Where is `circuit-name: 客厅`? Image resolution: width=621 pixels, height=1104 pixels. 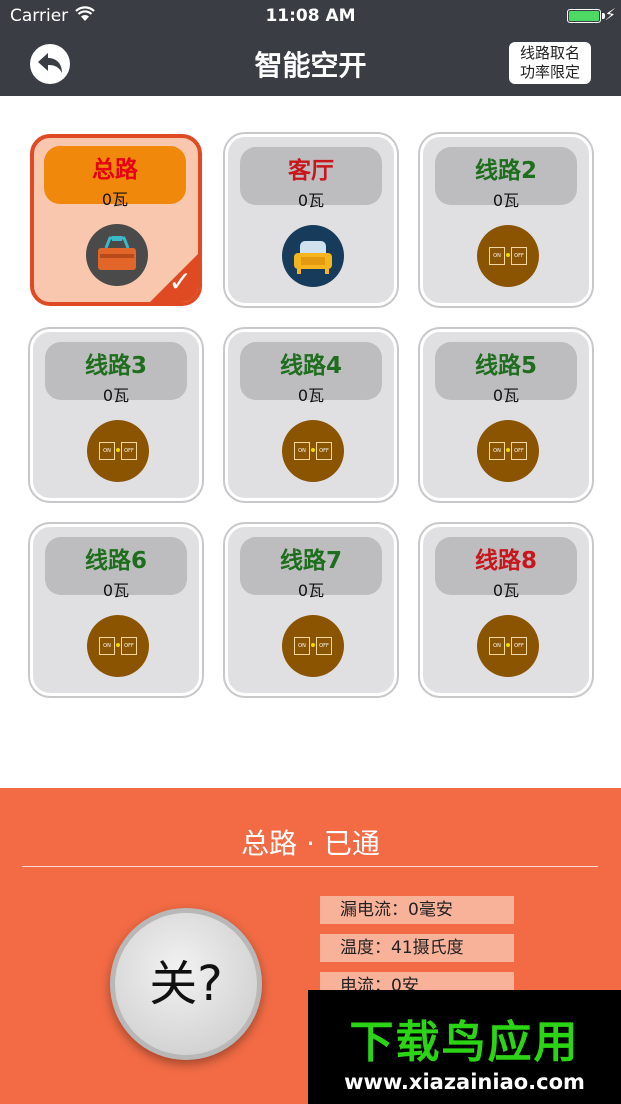
circuit-name: 客厅 is located at coordinates (311, 171).